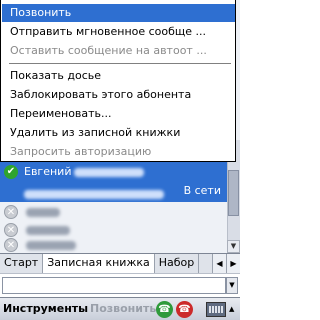 The height and width of the screenshot is (320, 320). What do you see at coordinates (99, 263) in the screenshot?
I see `tab-address-book: Записная книжка` at bounding box center [99, 263].